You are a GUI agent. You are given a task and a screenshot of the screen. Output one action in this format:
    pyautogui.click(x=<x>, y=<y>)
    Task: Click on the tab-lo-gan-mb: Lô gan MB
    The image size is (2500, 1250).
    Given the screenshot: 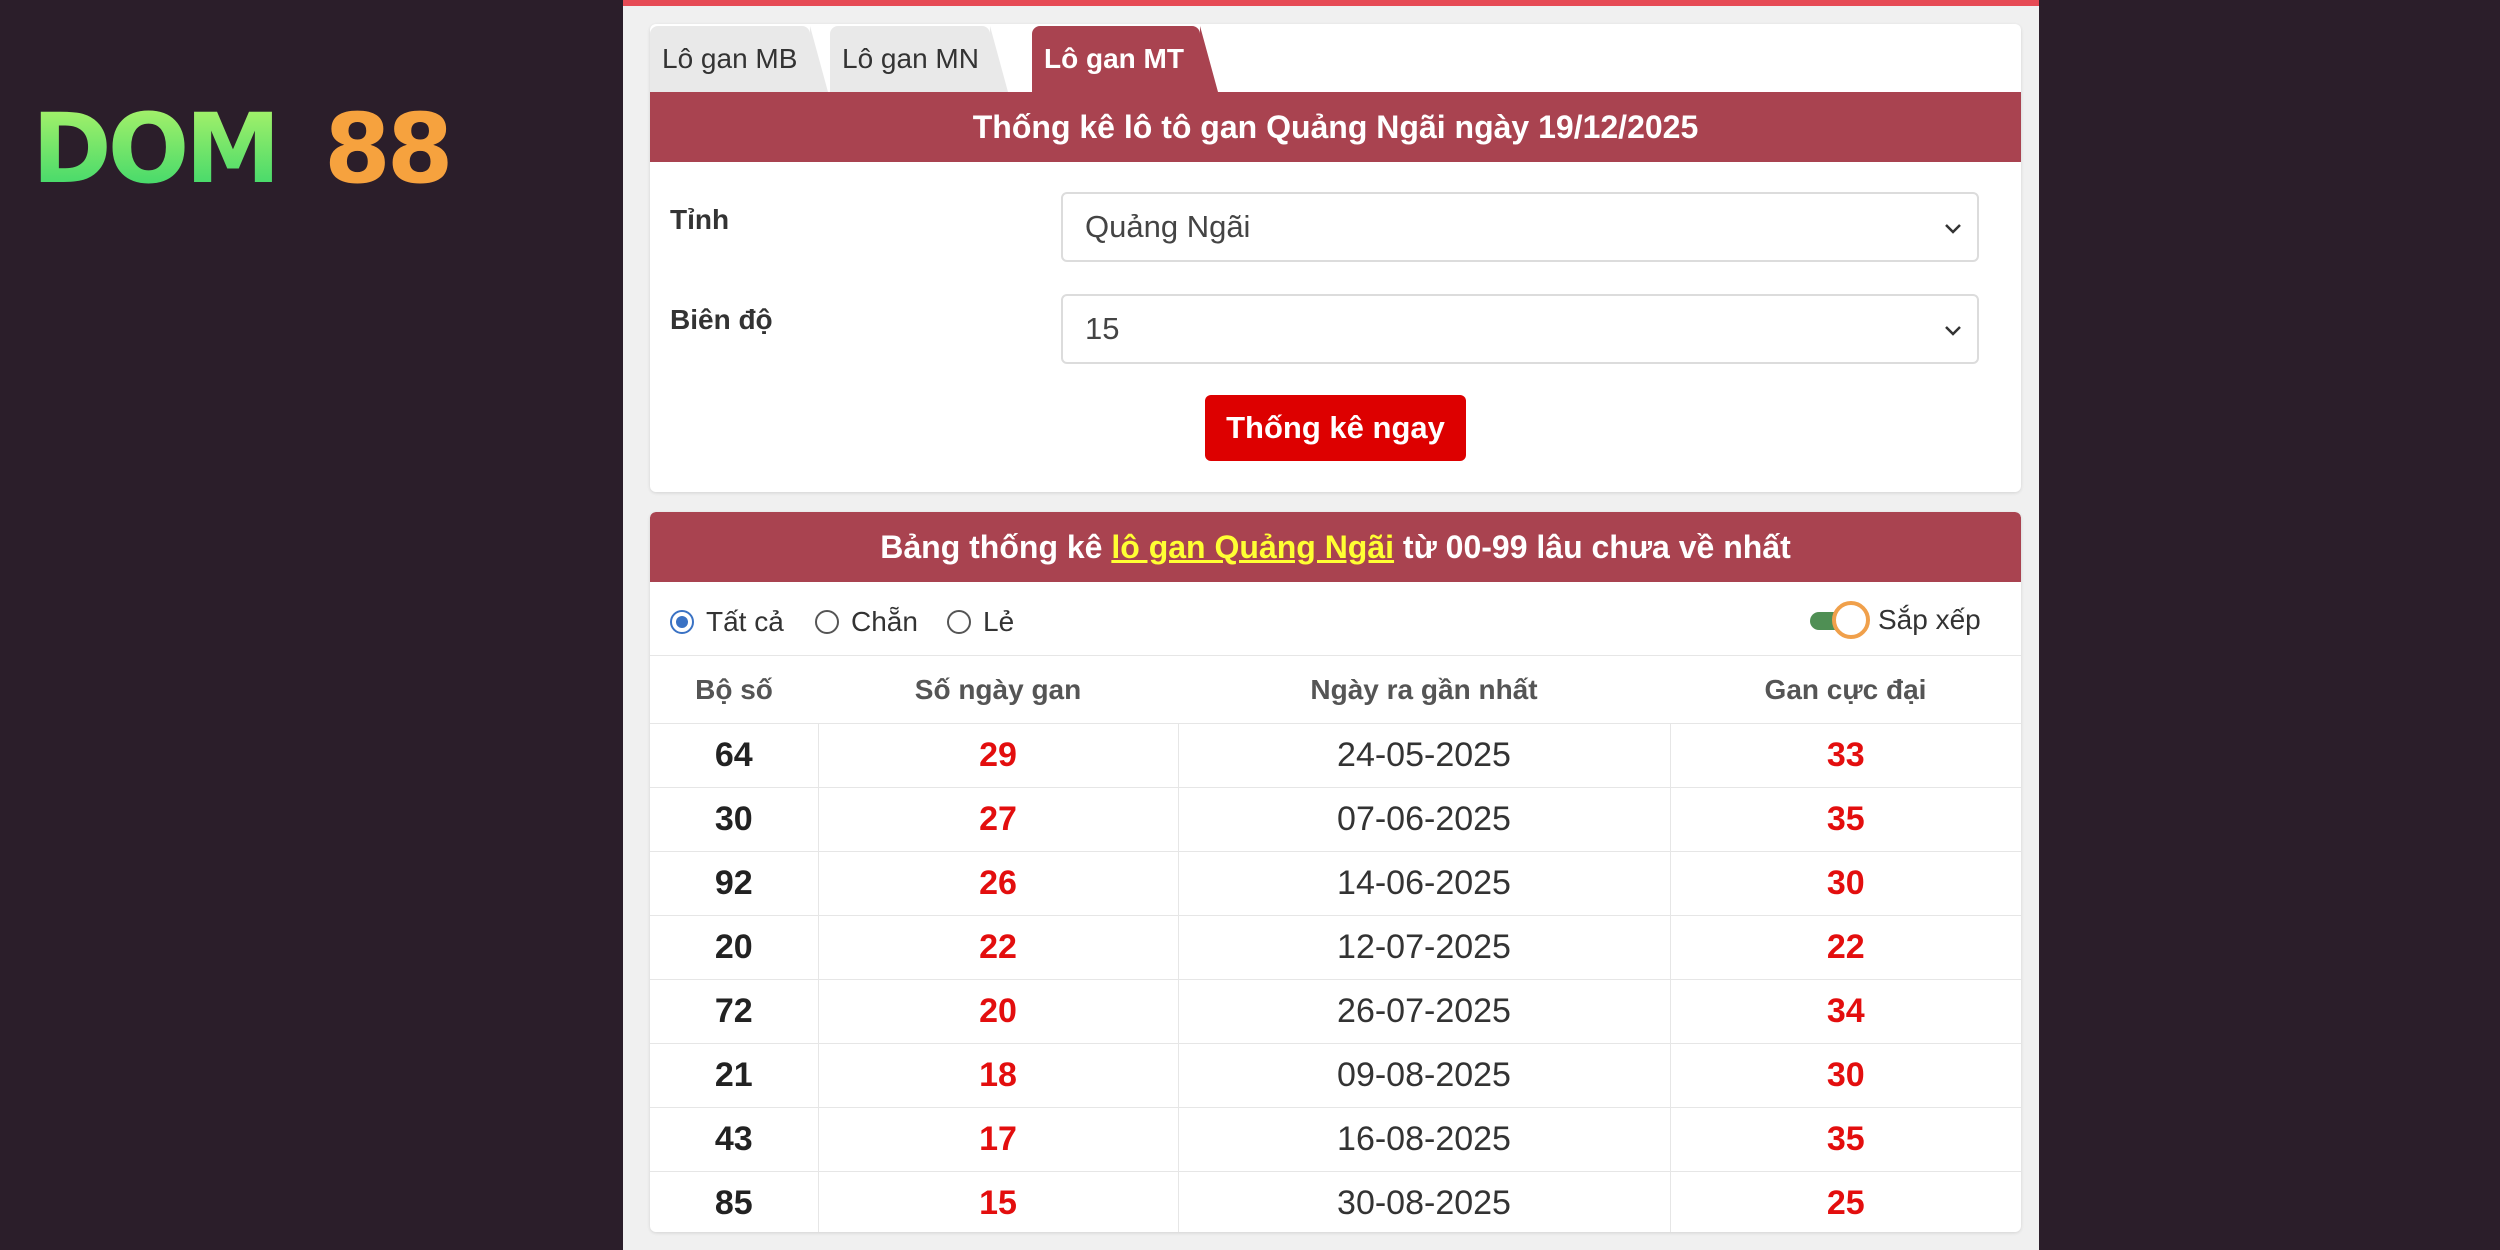 What is the action you would take?
    pyautogui.click(x=739, y=59)
    